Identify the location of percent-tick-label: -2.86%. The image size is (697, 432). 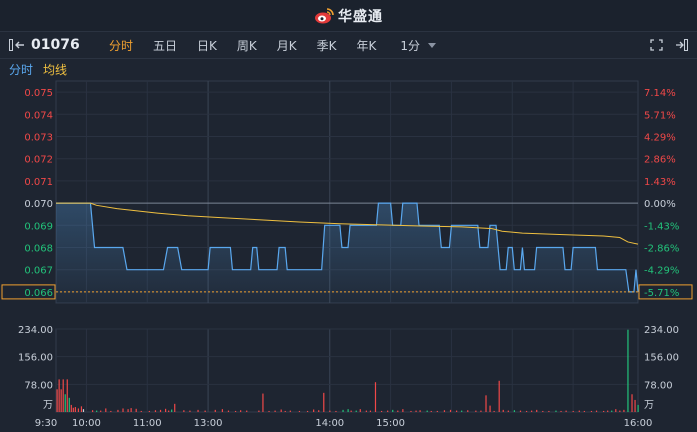
(661, 249).